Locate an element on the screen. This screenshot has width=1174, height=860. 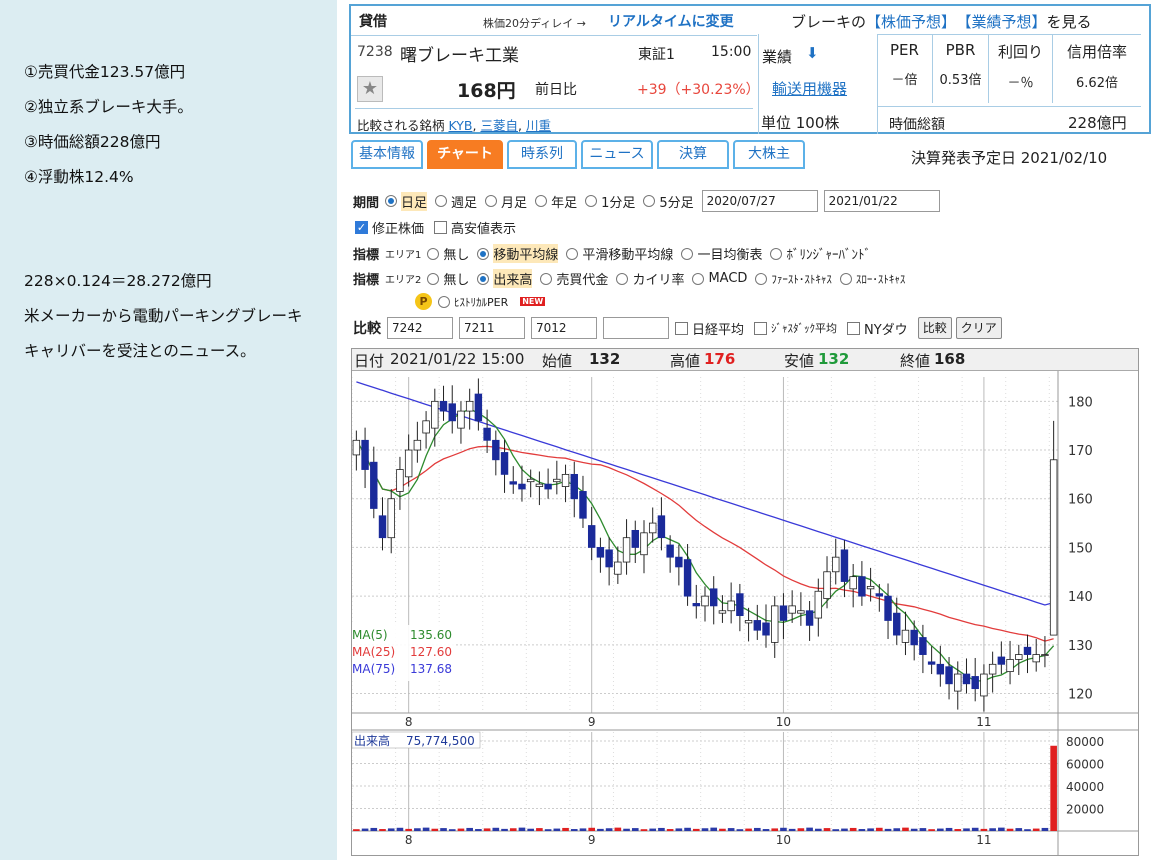
clear-button: クリア is located at coordinates (978, 328).